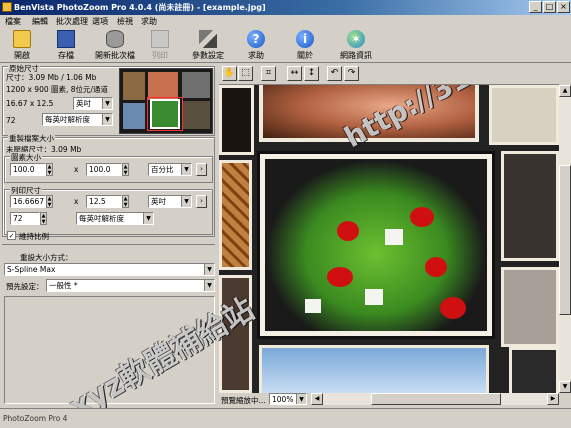 The width and height of the screenshot is (571, 428). What do you see at coordinates (46, 257) in the screenshot?
I see `resize-method-heading: 重設大小方式：` at bounding box center [46, 257].